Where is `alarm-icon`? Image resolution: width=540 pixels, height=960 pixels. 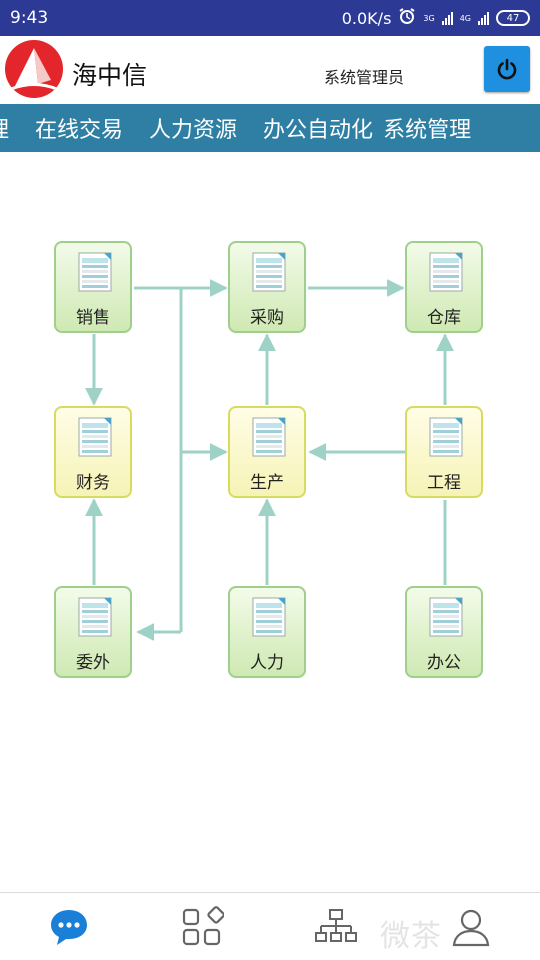
alarm-icon is located at coordinates (407, 18).